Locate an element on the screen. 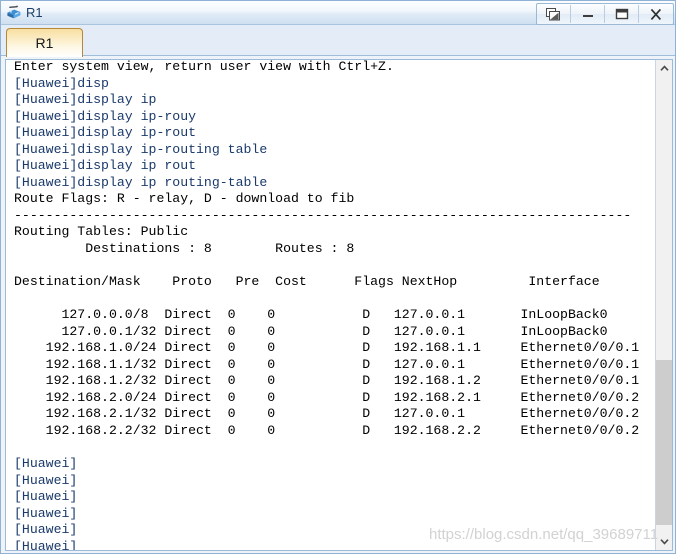  scroll-up-button is located at coordinates (664, 68).